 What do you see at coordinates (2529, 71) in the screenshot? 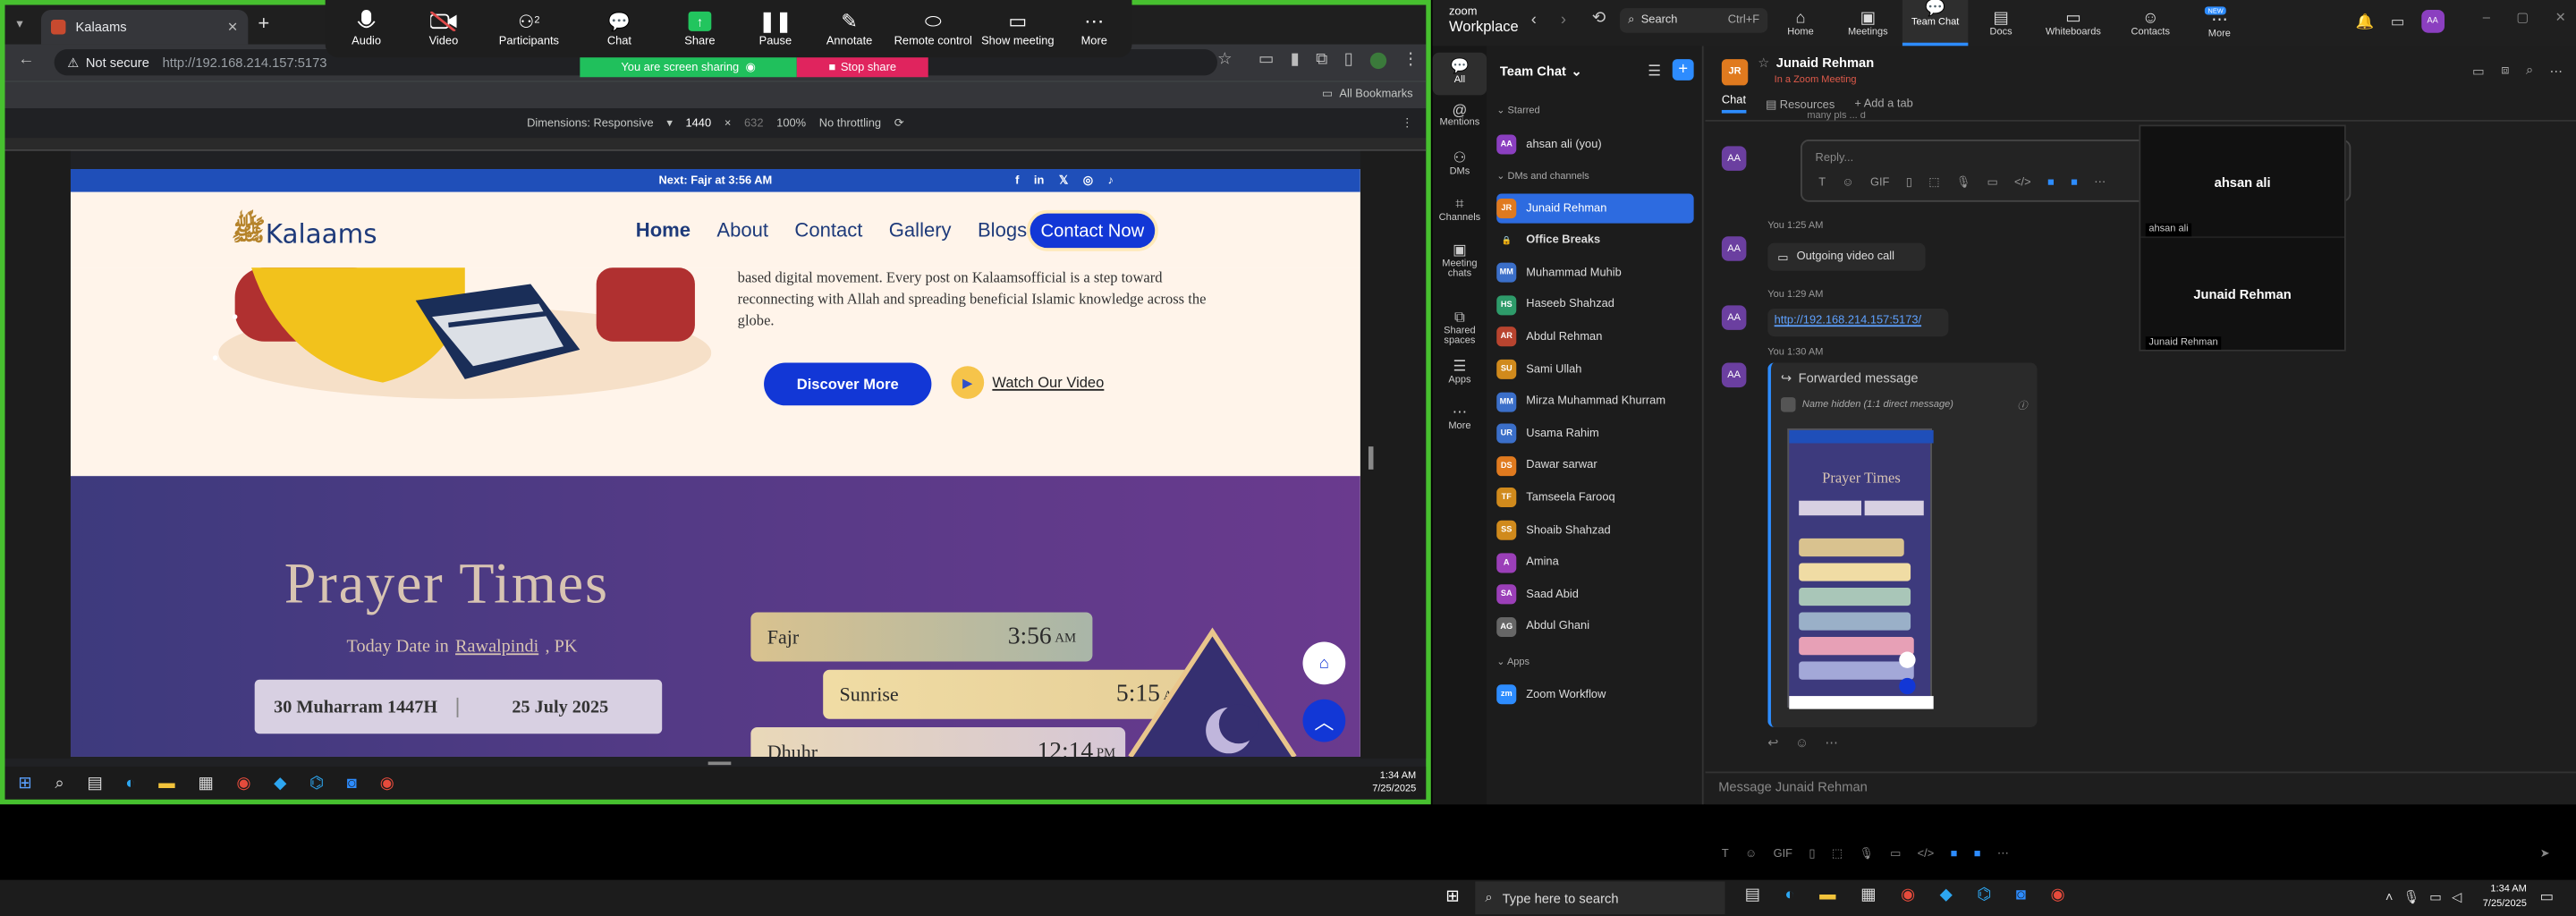
I see `chat-search-icon: ⌕` at bounding box center [2529, 71].